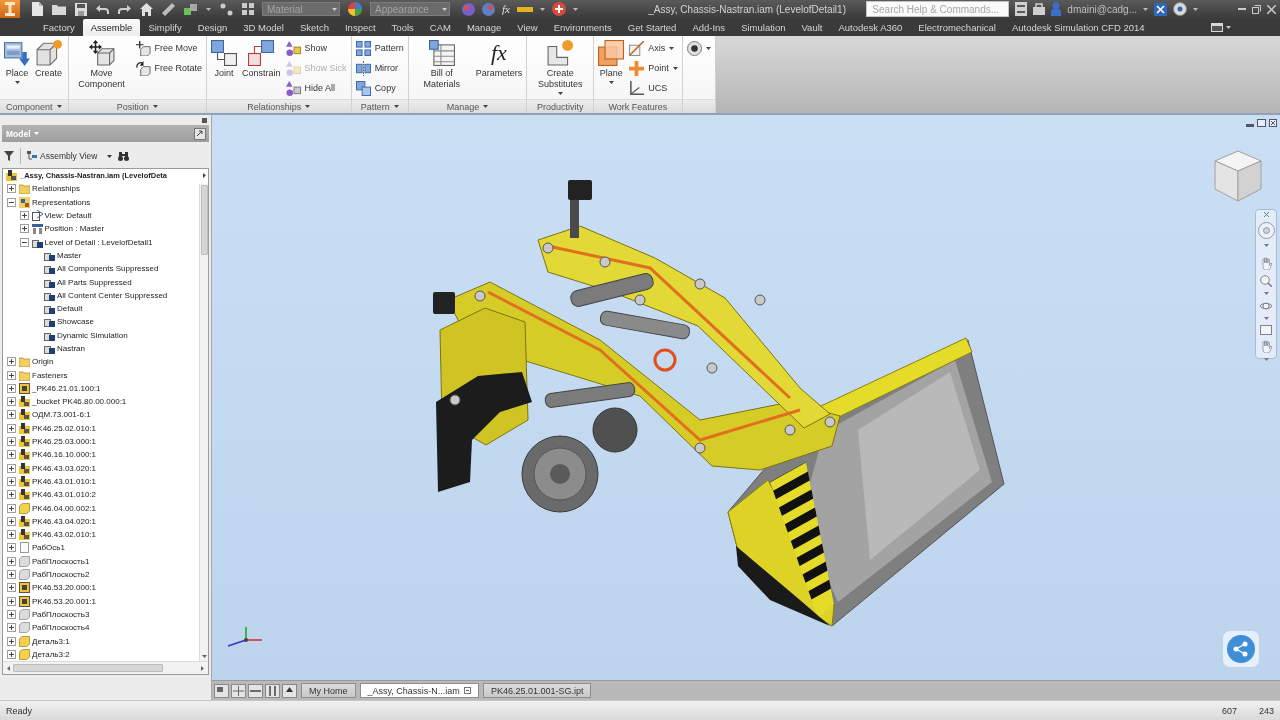  Describe the element at coordinates (56, 189) in the screenshot. I see `tree-item: Relationships` at that location.